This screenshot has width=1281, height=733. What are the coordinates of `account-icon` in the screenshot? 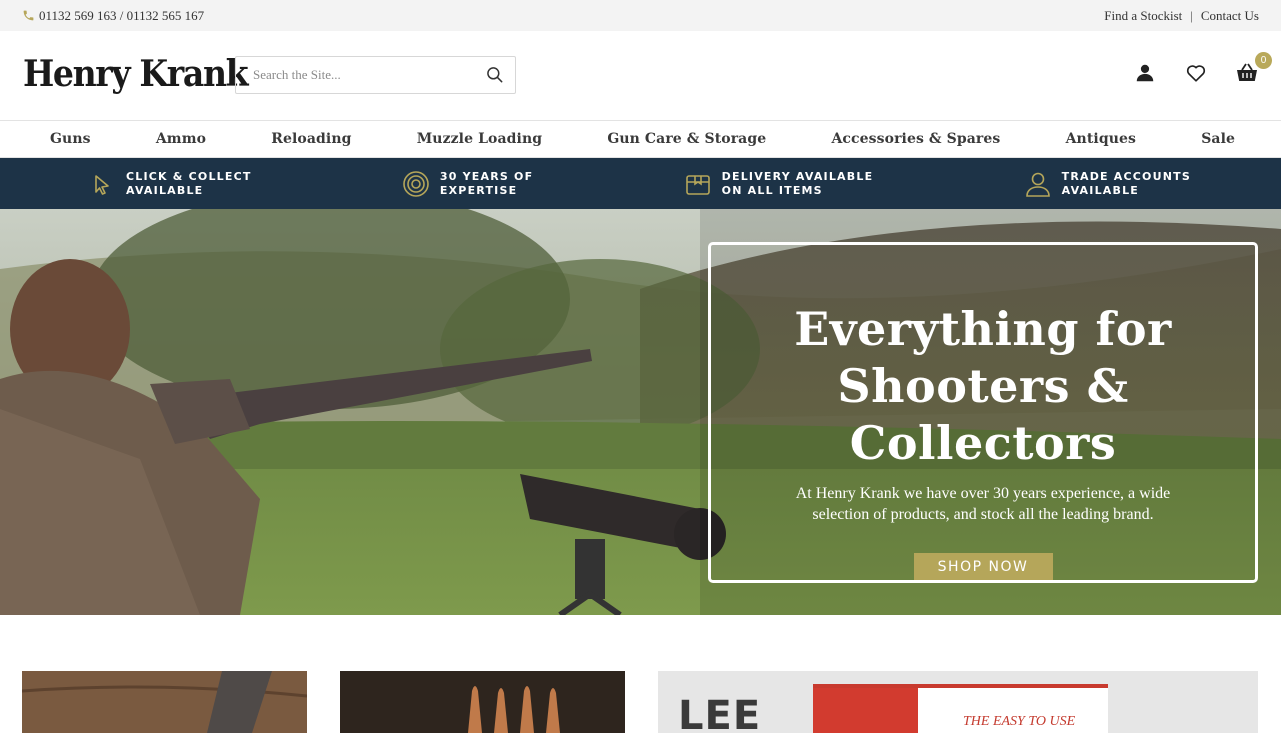 It's located at (1145, 73).